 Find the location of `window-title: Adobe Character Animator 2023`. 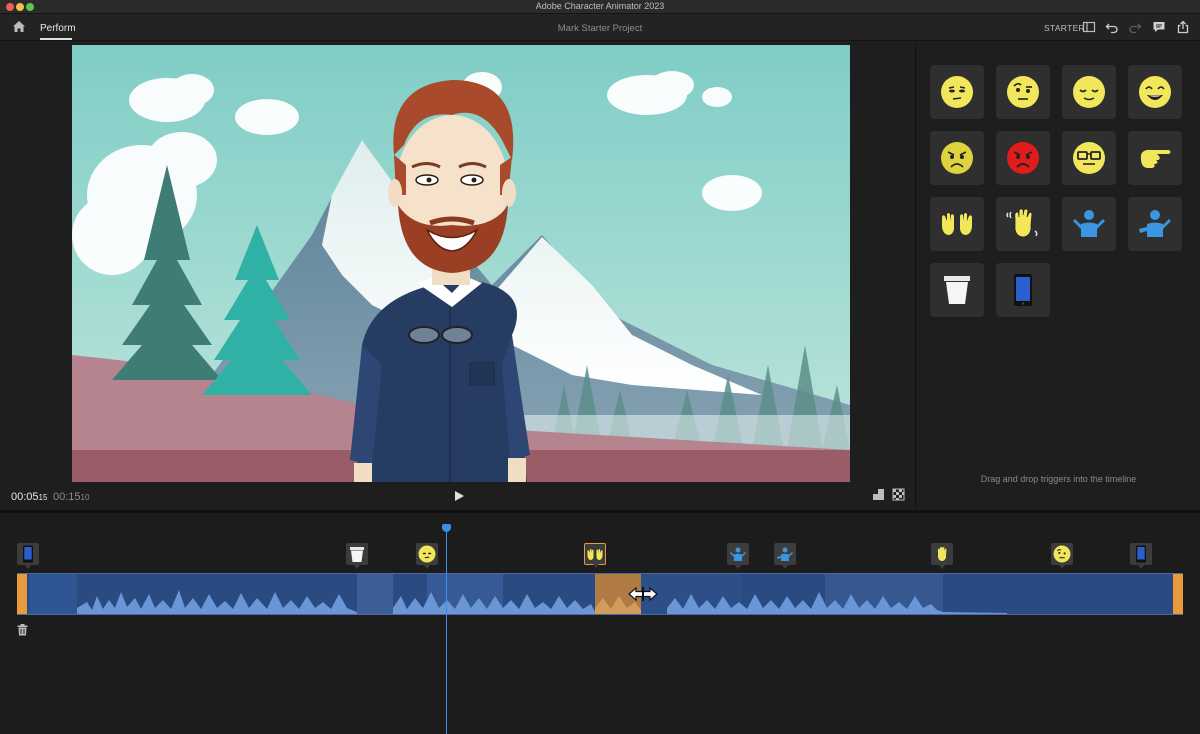

window-title: Adobe Character Animator 2023 is located at coordinates (600, 6).